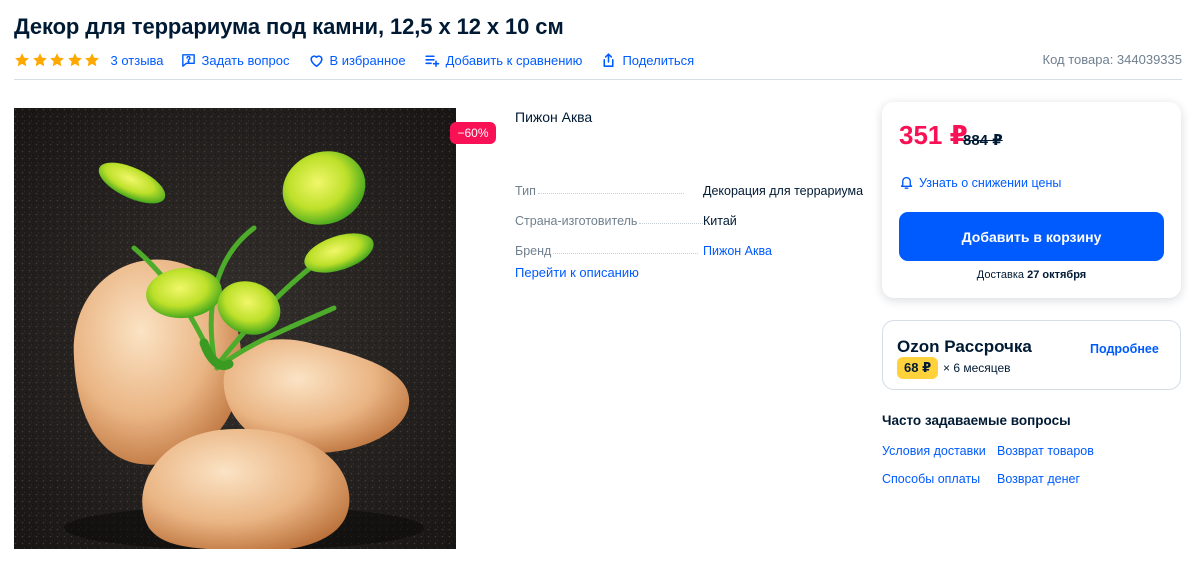 Image resolution: width=1200 pixels, height=577 pixels. I want to click on bell-icon, so click(906, 182).